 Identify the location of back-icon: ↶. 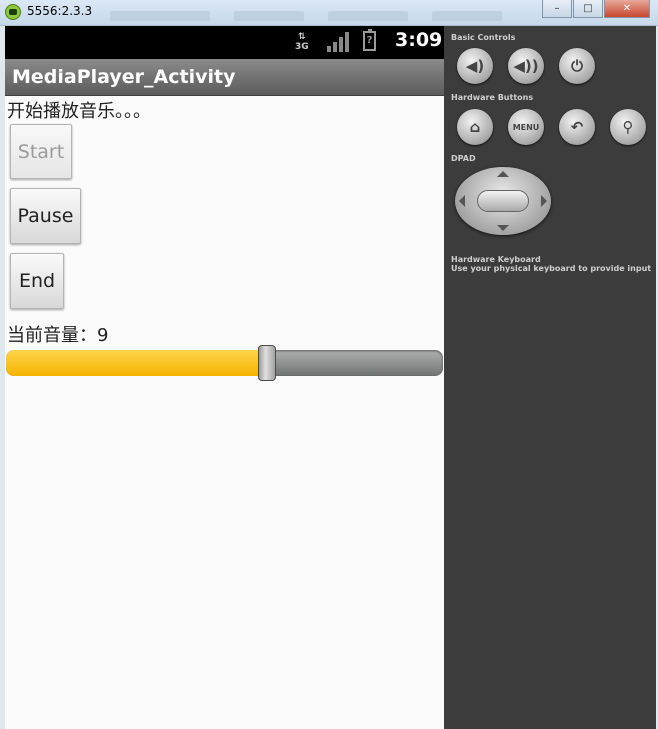
(577, 127).